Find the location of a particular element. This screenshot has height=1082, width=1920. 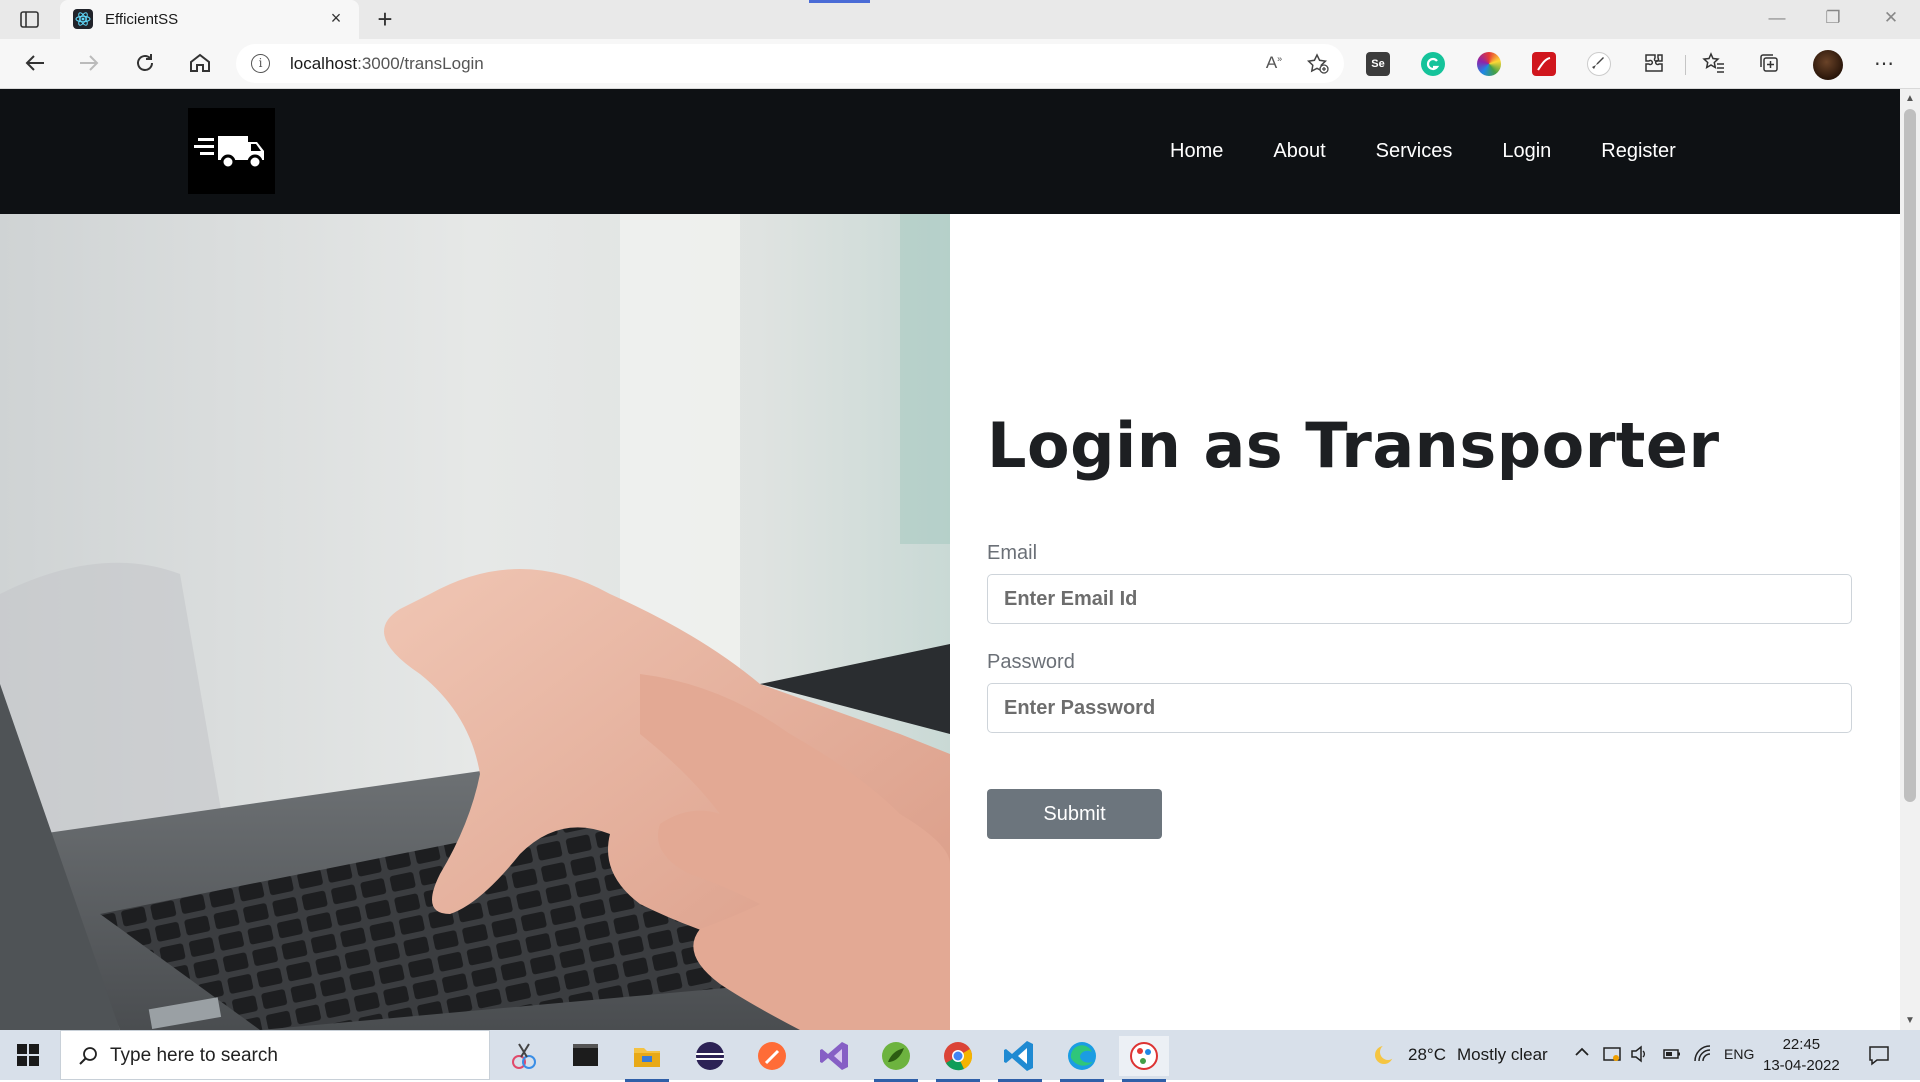

toolbar-separator is located at coordinates (1685, 65).